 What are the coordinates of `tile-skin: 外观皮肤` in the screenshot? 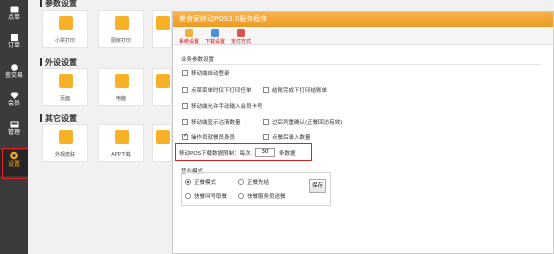 It's located at (65, 143).